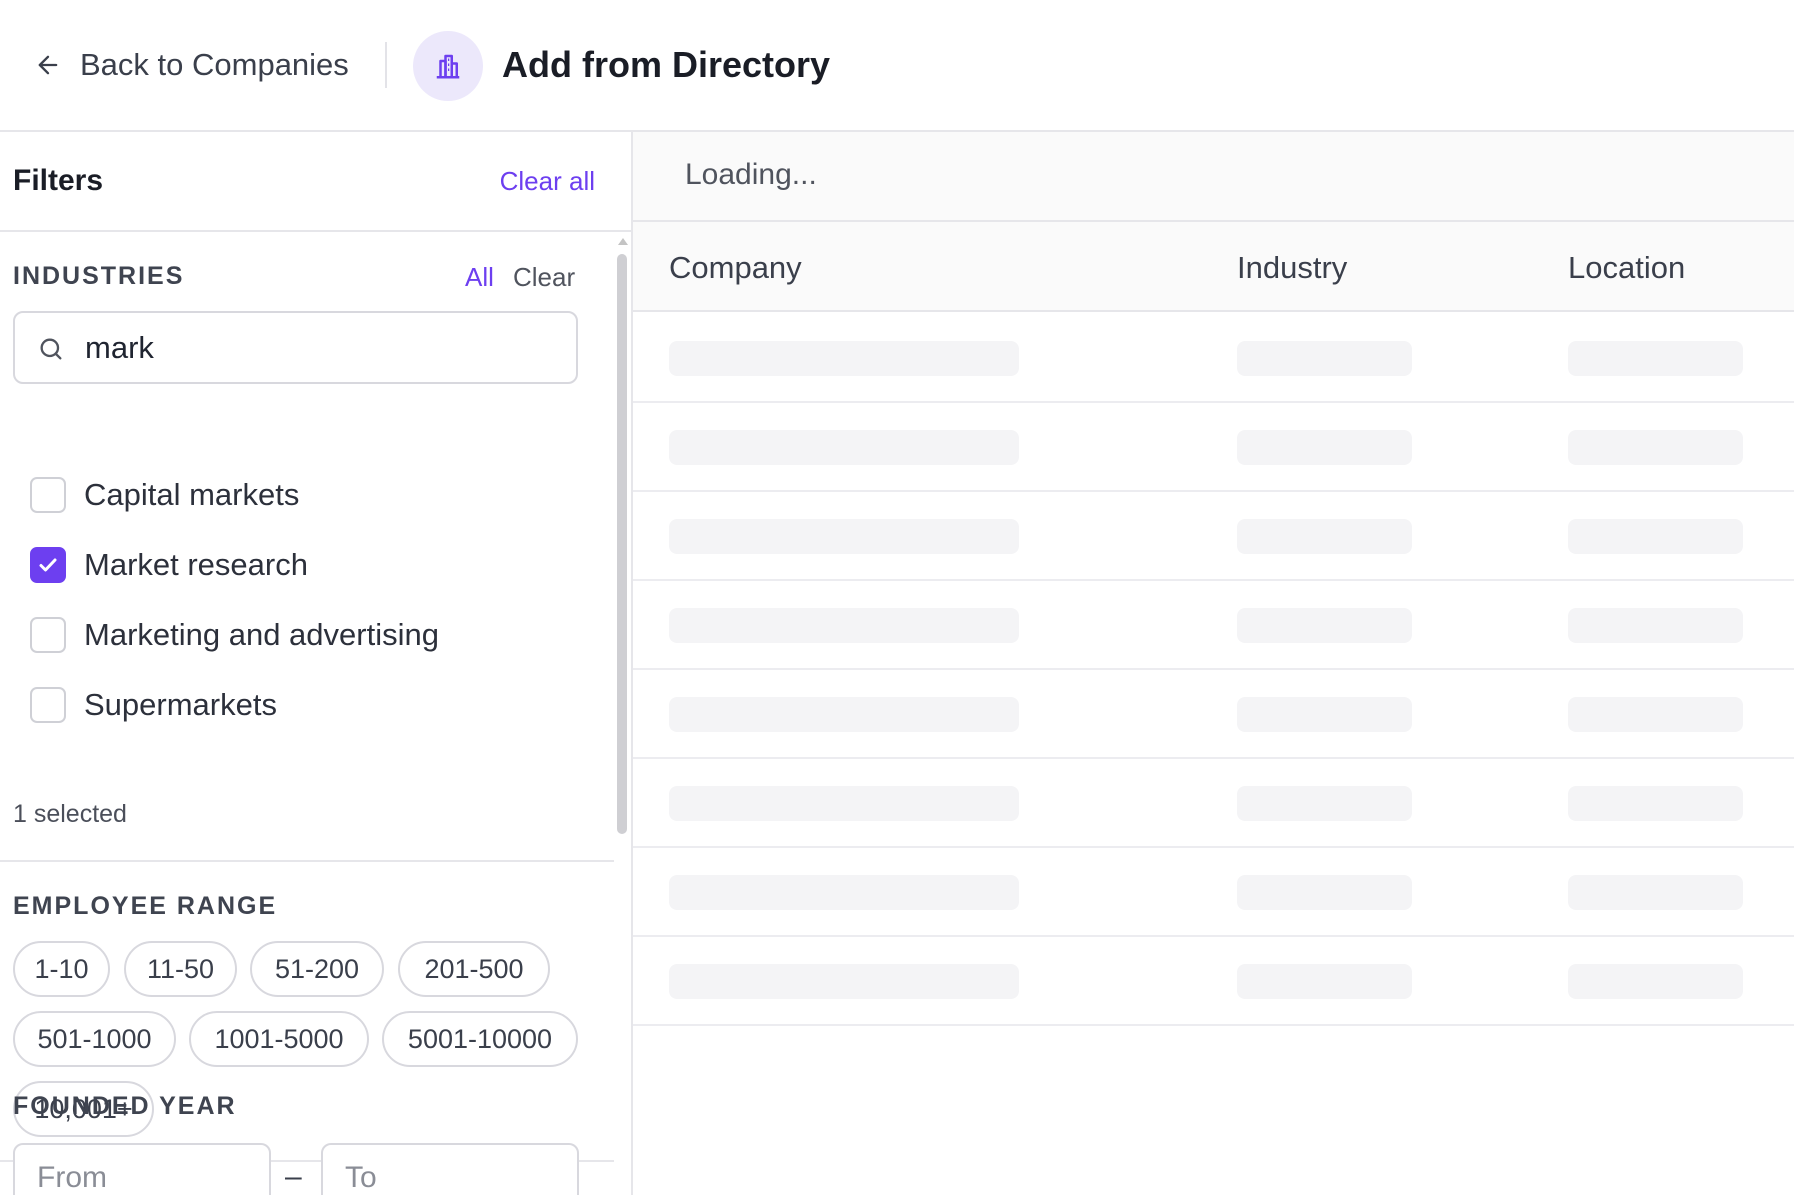  Describe the element at coordinates (479, 277) in the screenshot. I see `industries-select-all-button: All` at that location.